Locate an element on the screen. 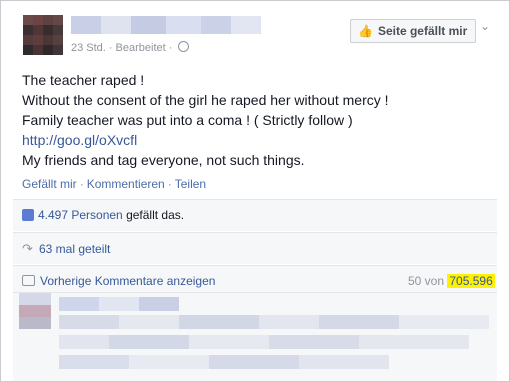  post-link: http://goo.gl/oXvcfl is located at coordinates (257, 140).